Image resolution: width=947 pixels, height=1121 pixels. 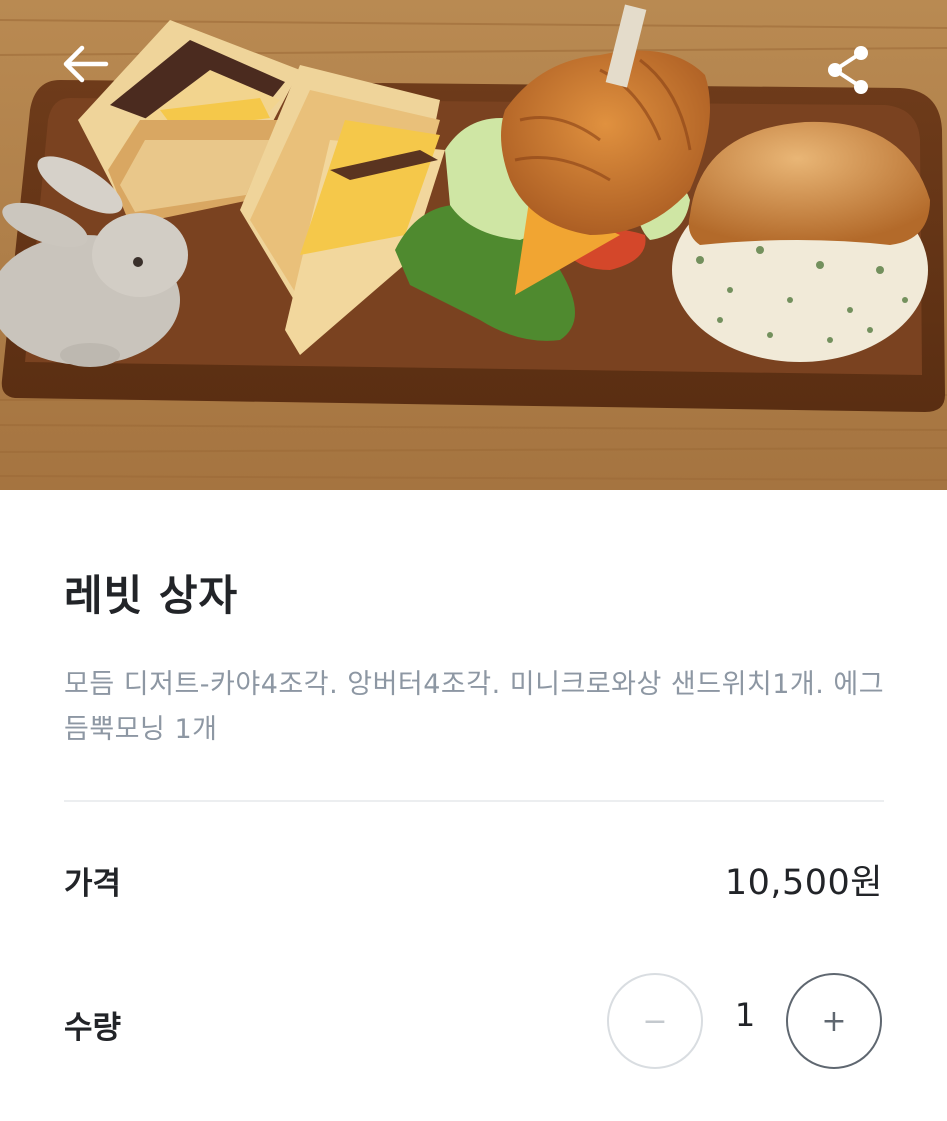 I want to click on quantity-increase-button: +, so click(x=834, y=1021).